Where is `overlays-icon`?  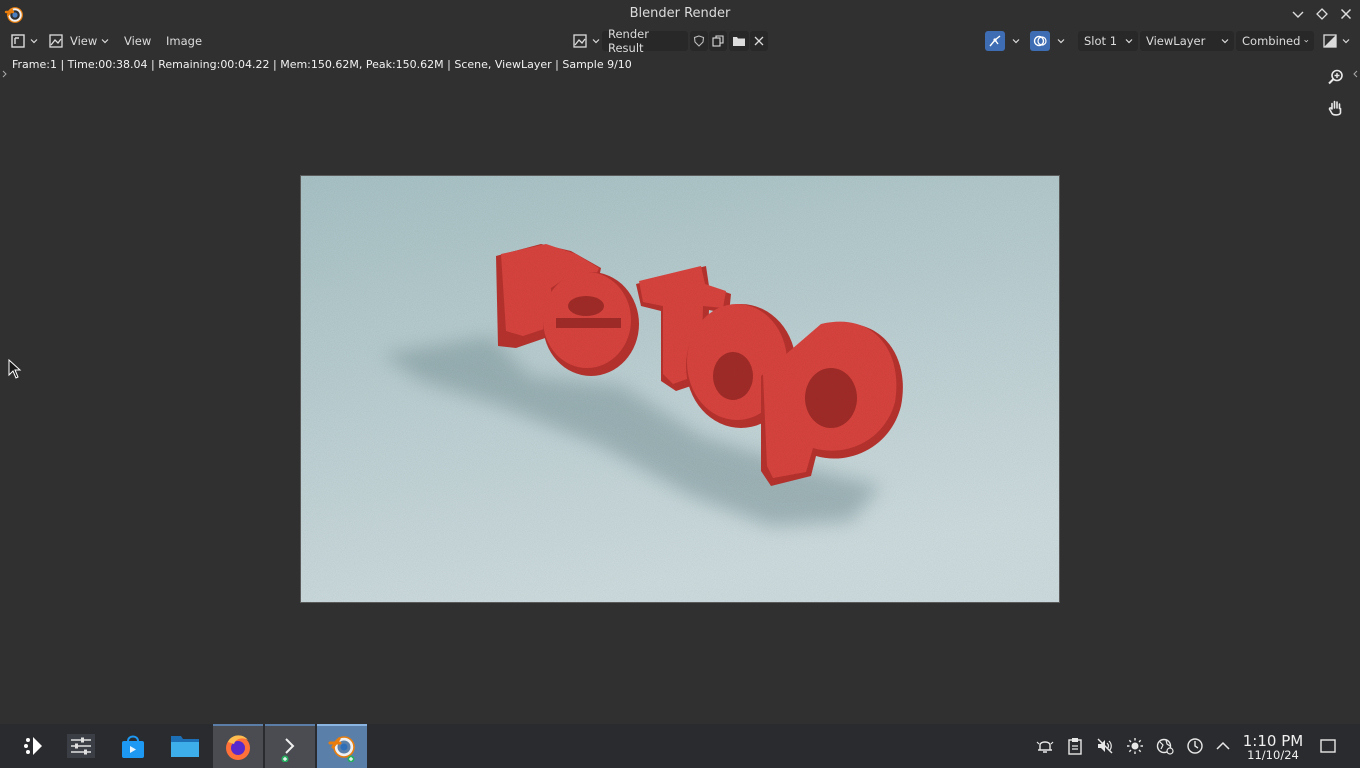
overlays-icon is located at coordinates (1040, 41).